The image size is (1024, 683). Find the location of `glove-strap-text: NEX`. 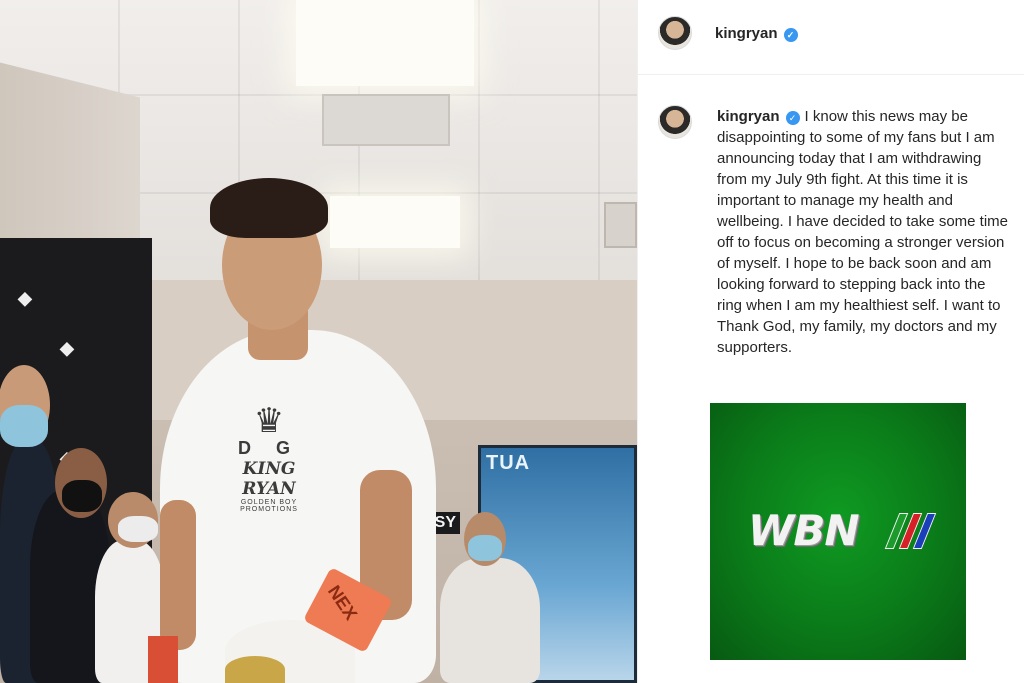

glove-strap-text: NEX is located at coordinates (342, 602).